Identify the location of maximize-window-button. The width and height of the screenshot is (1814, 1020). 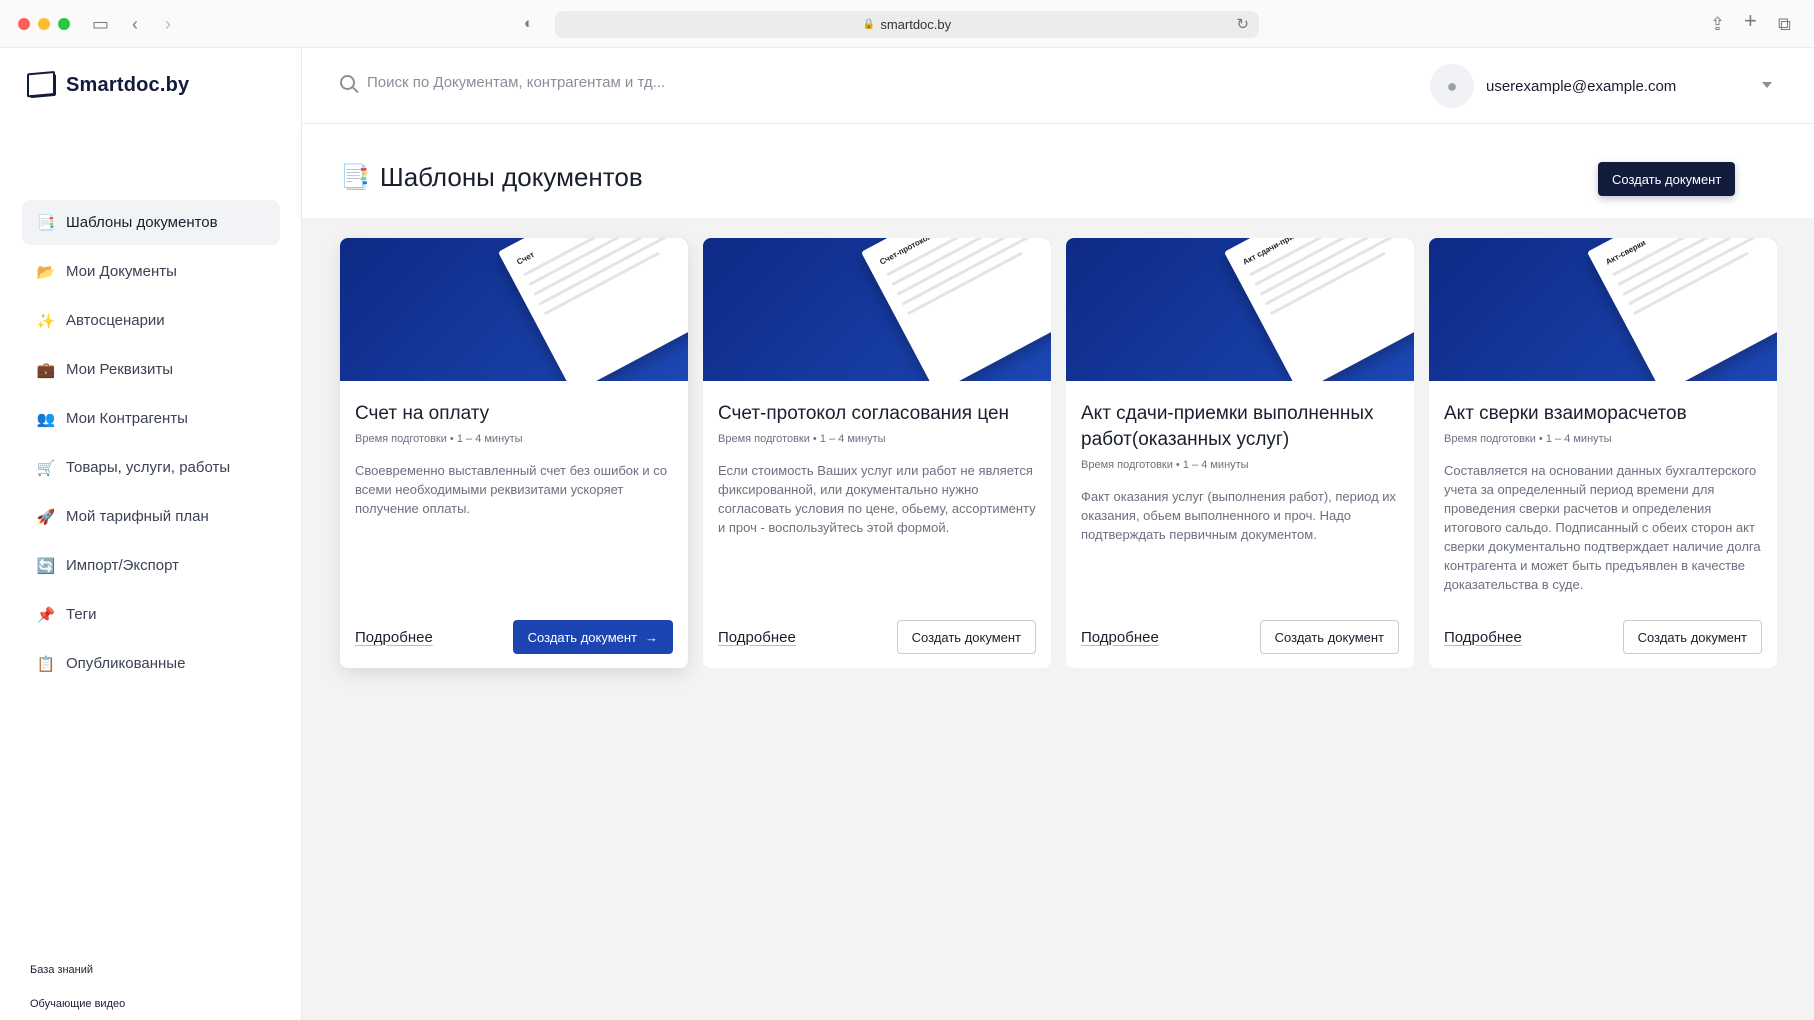
(64, 24).